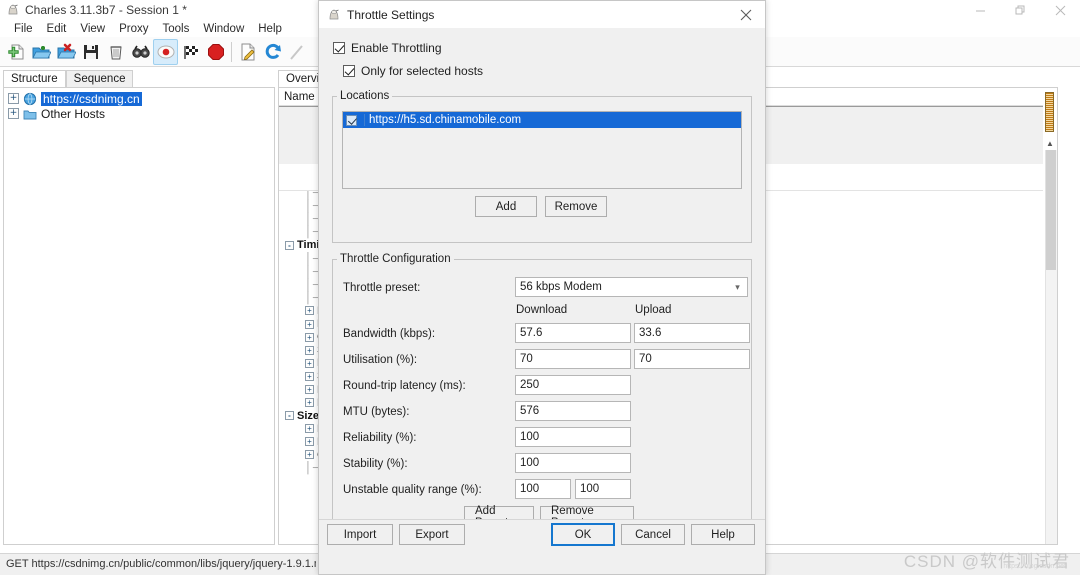 The image size is (1080, 575). Describe the element at coordinates (165, 51) in the screenshot. I see `record-icon` at that location.